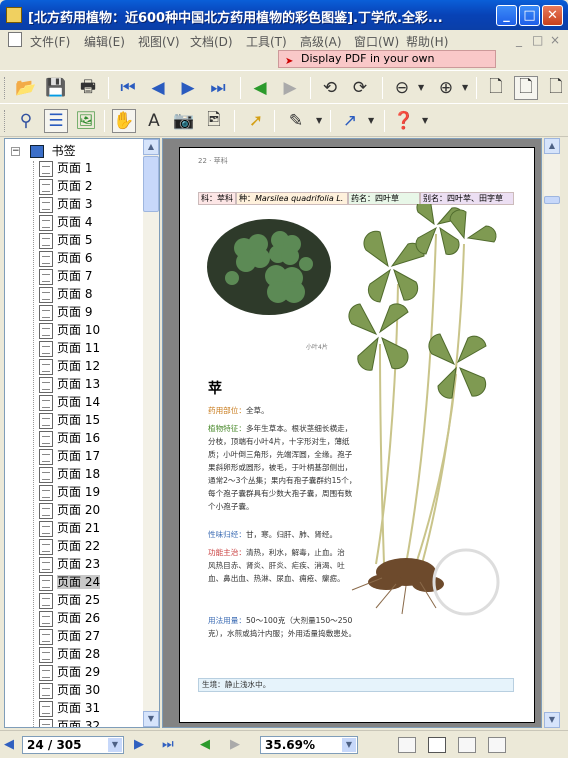 The height and width of the screenshot is (758, 568). What do you see at coordinates (266, 41) in the screenshot?
I see `menu-tools: 工具(T)` at bounding box center [266, 41].